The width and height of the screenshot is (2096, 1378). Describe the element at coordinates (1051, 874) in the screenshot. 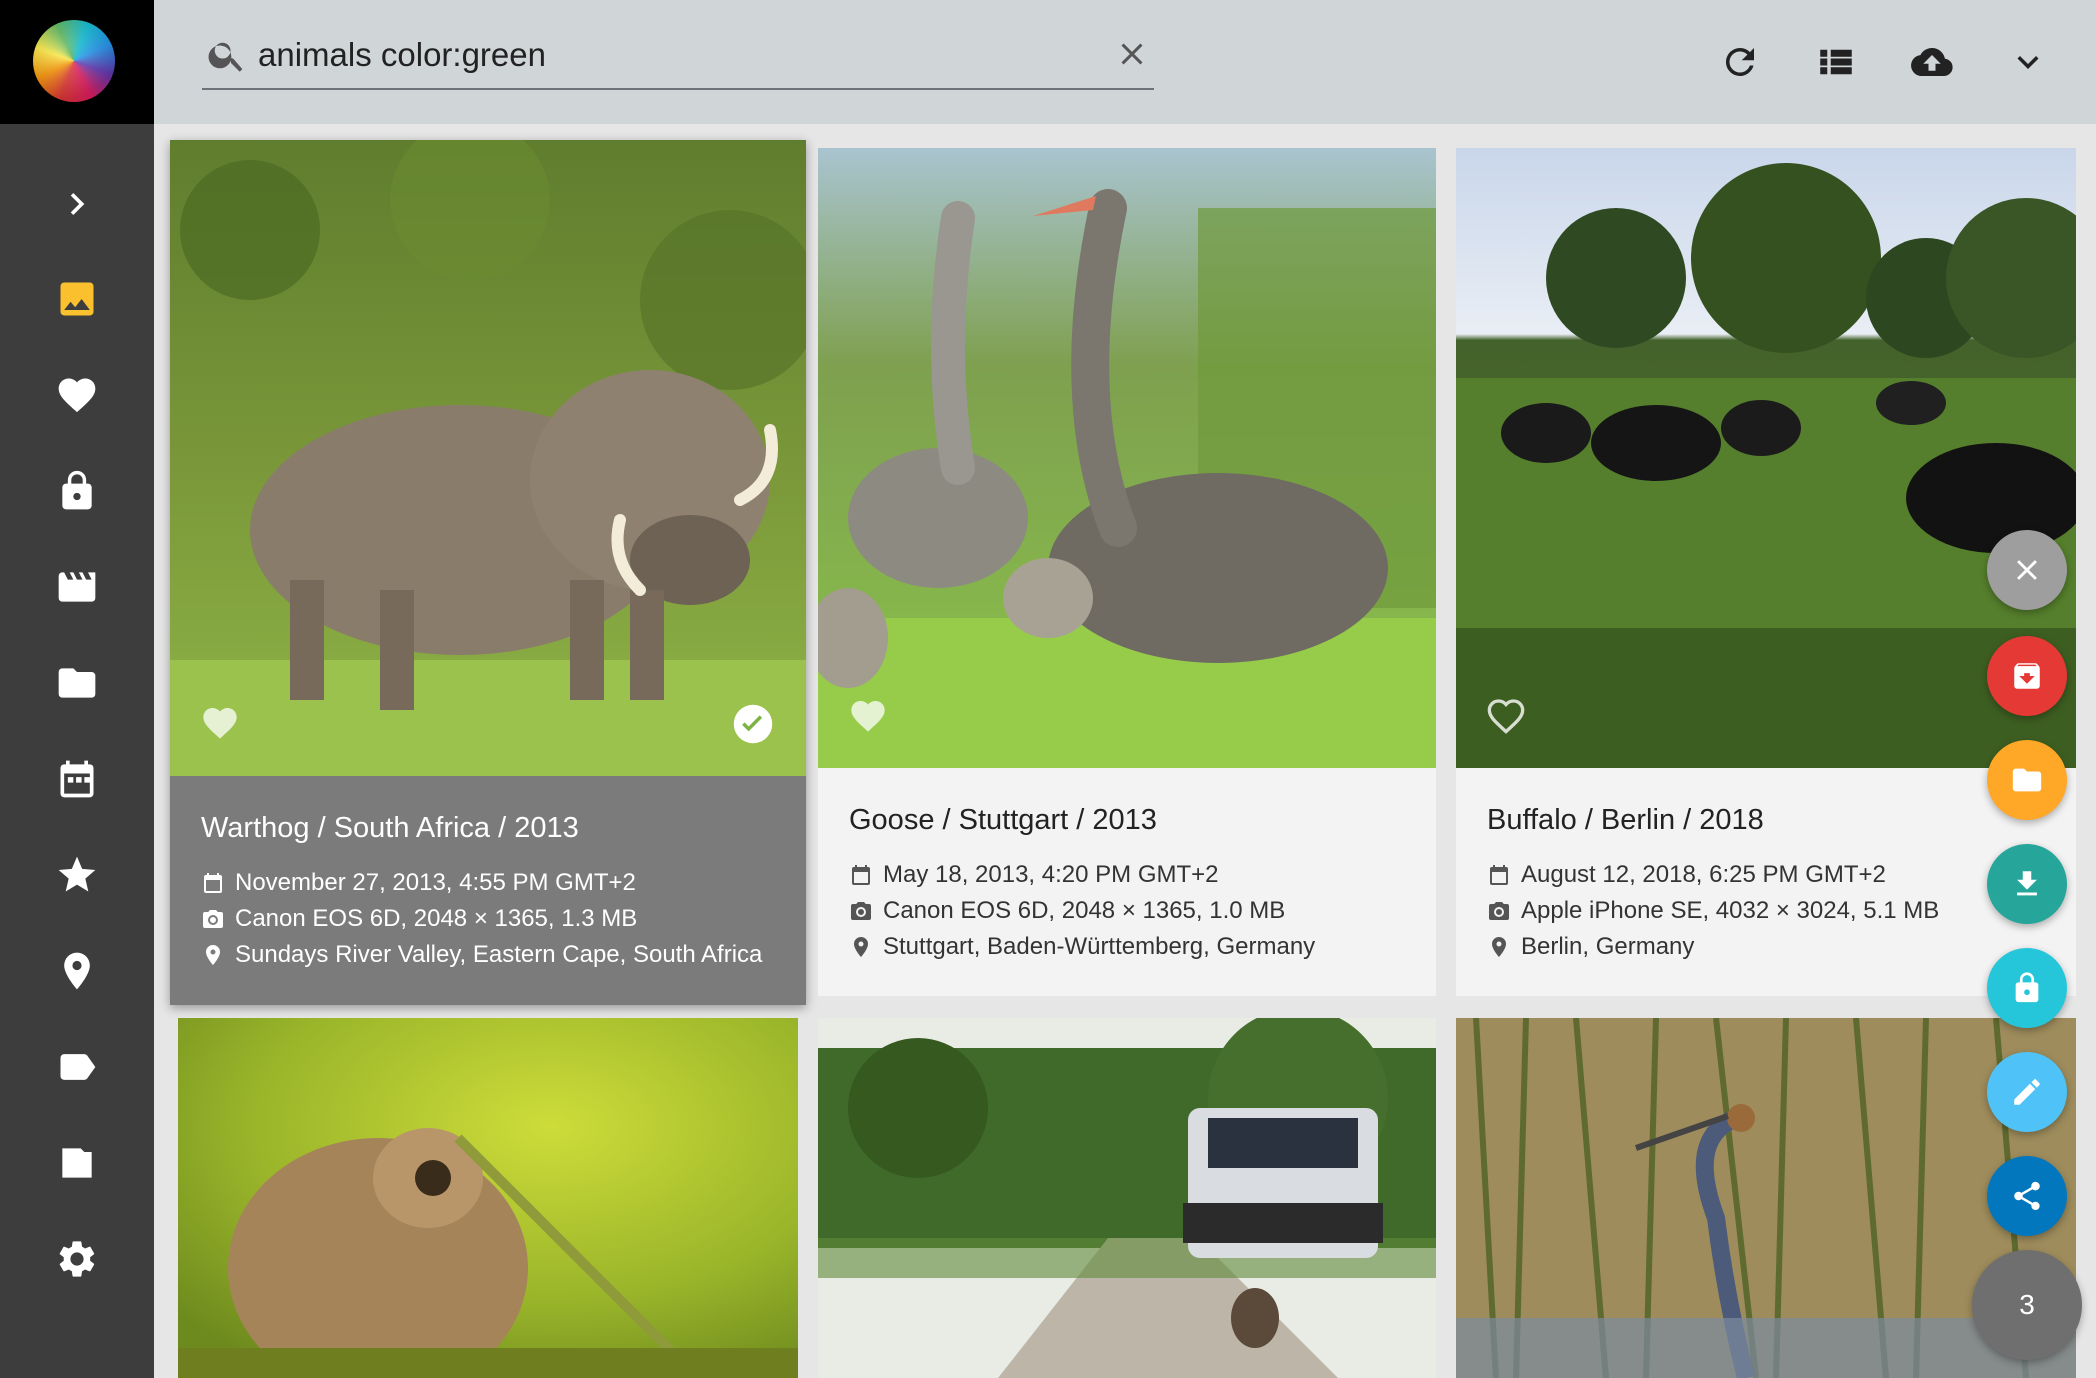

I see `photo-date-text: May 18, 2013, 4:20 PM GMT+2` at that location.